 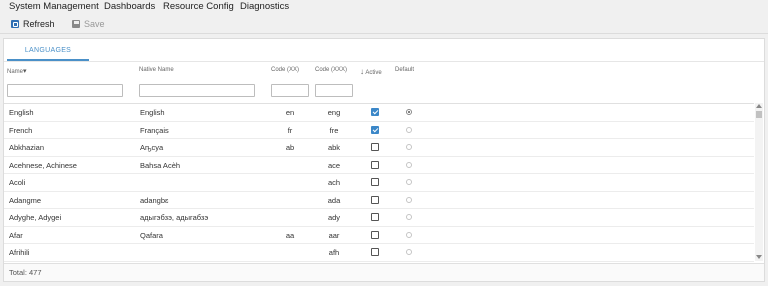 I want to click on cell-code-xxx: ace, so click(x=334, y=165).